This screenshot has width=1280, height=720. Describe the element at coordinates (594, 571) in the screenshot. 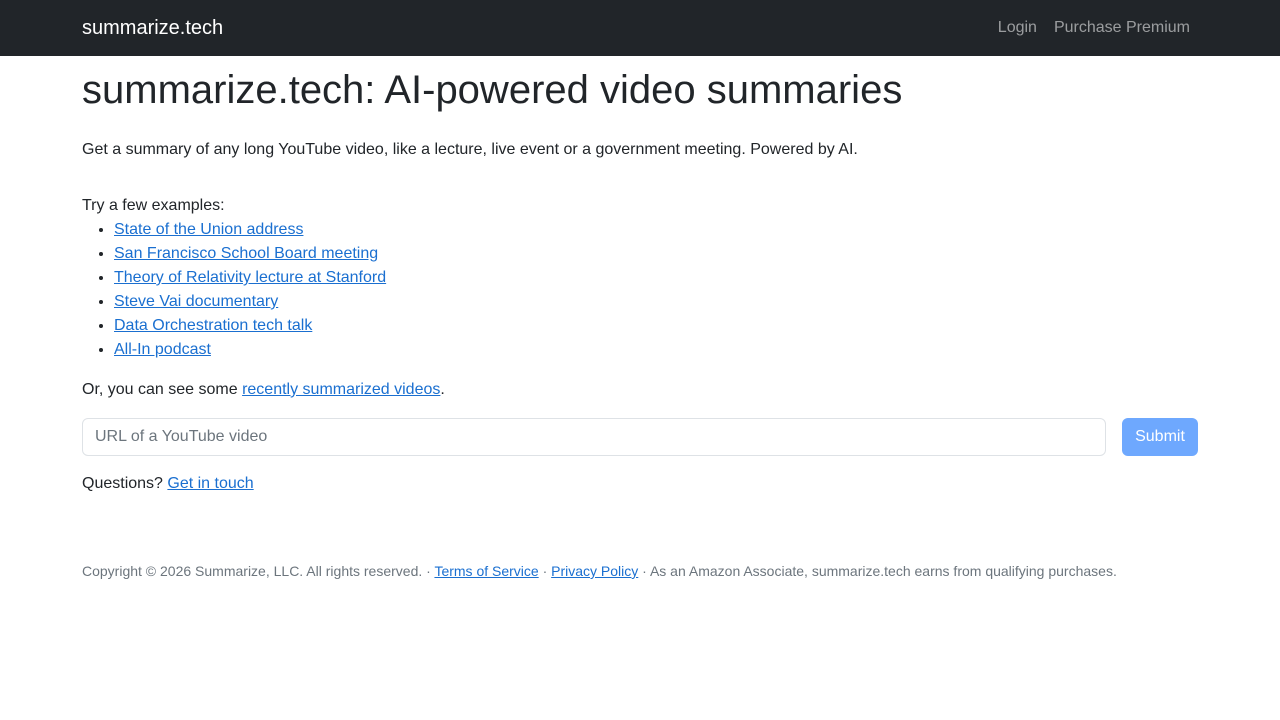

I see `privacy-policy-link: Privacy Policy` at that location.